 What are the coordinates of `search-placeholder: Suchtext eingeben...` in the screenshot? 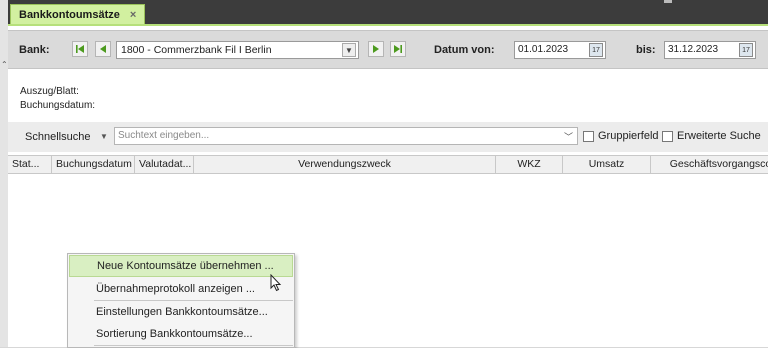 It's located at (164, 135).